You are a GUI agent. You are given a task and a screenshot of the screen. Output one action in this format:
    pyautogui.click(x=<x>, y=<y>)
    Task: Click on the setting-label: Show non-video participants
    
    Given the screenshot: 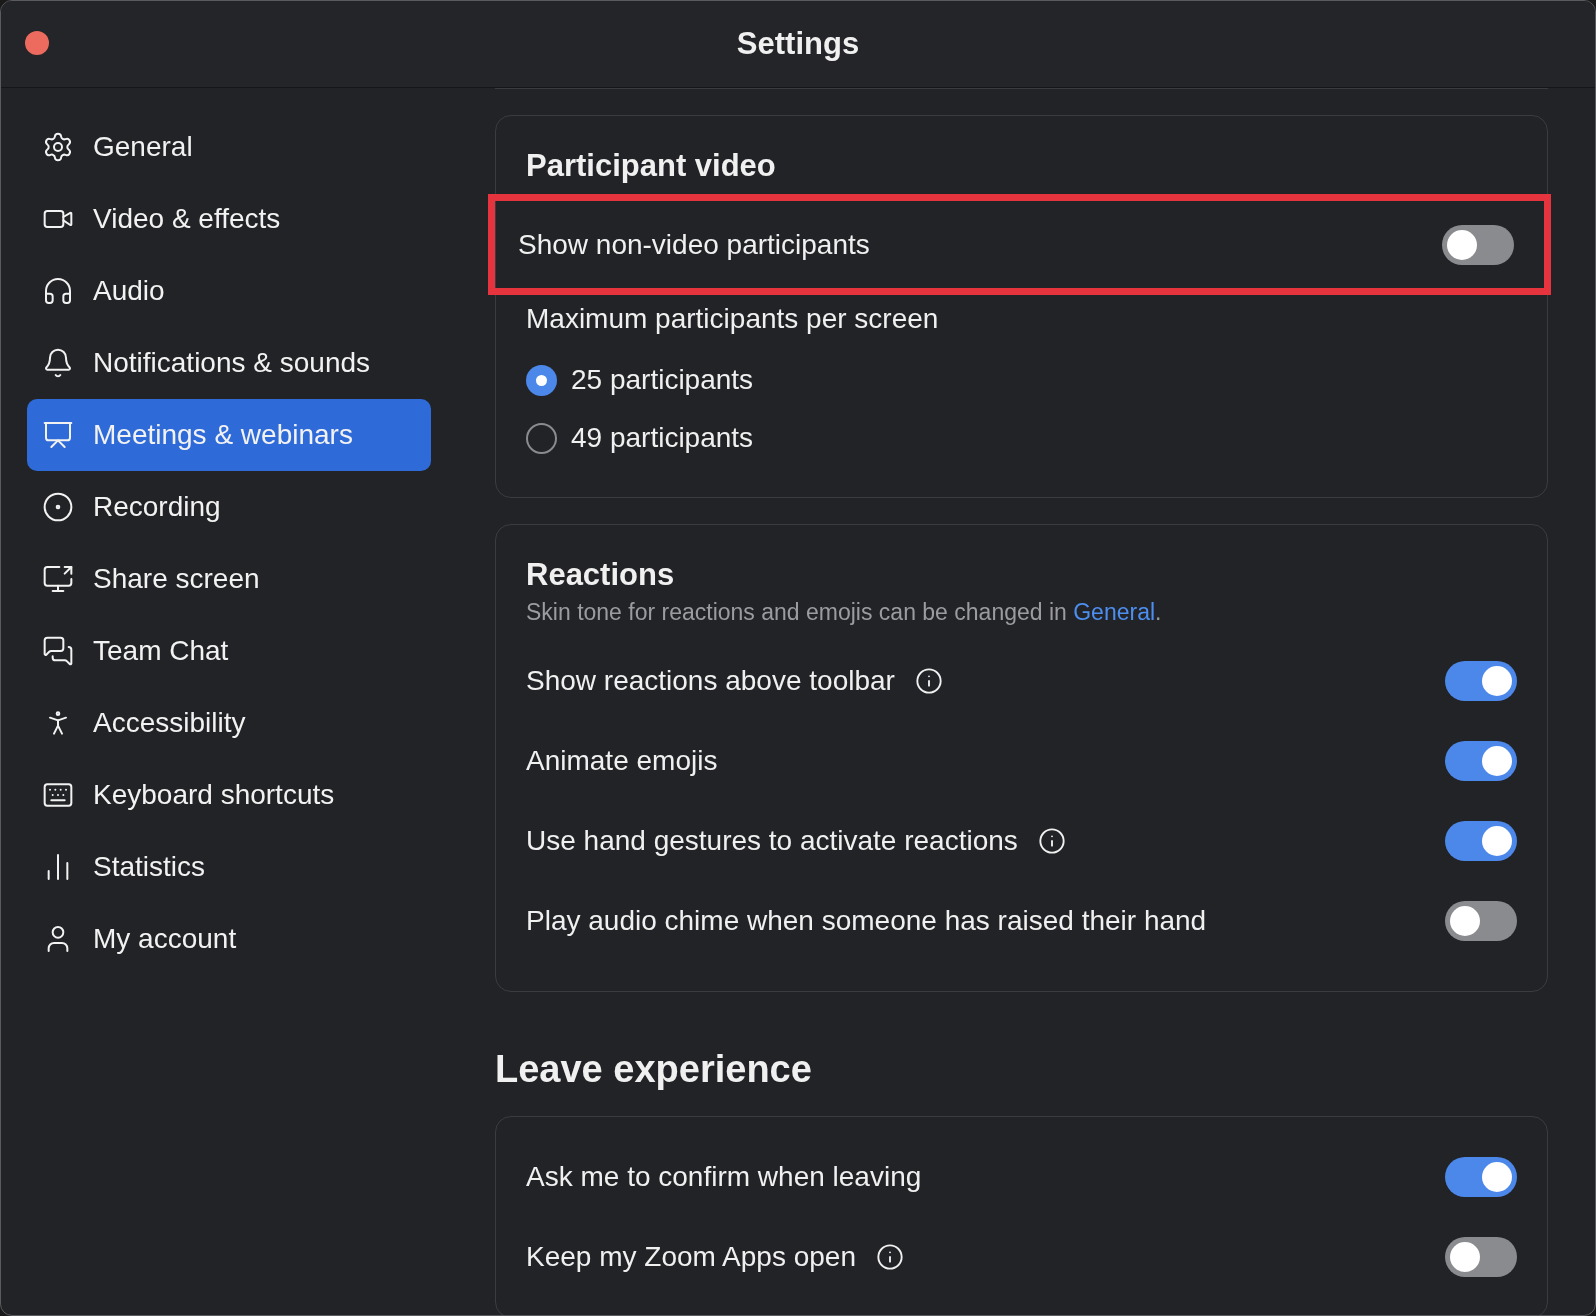 What is the action you would take?
    pyautogui.click(x=694, y=244)
    